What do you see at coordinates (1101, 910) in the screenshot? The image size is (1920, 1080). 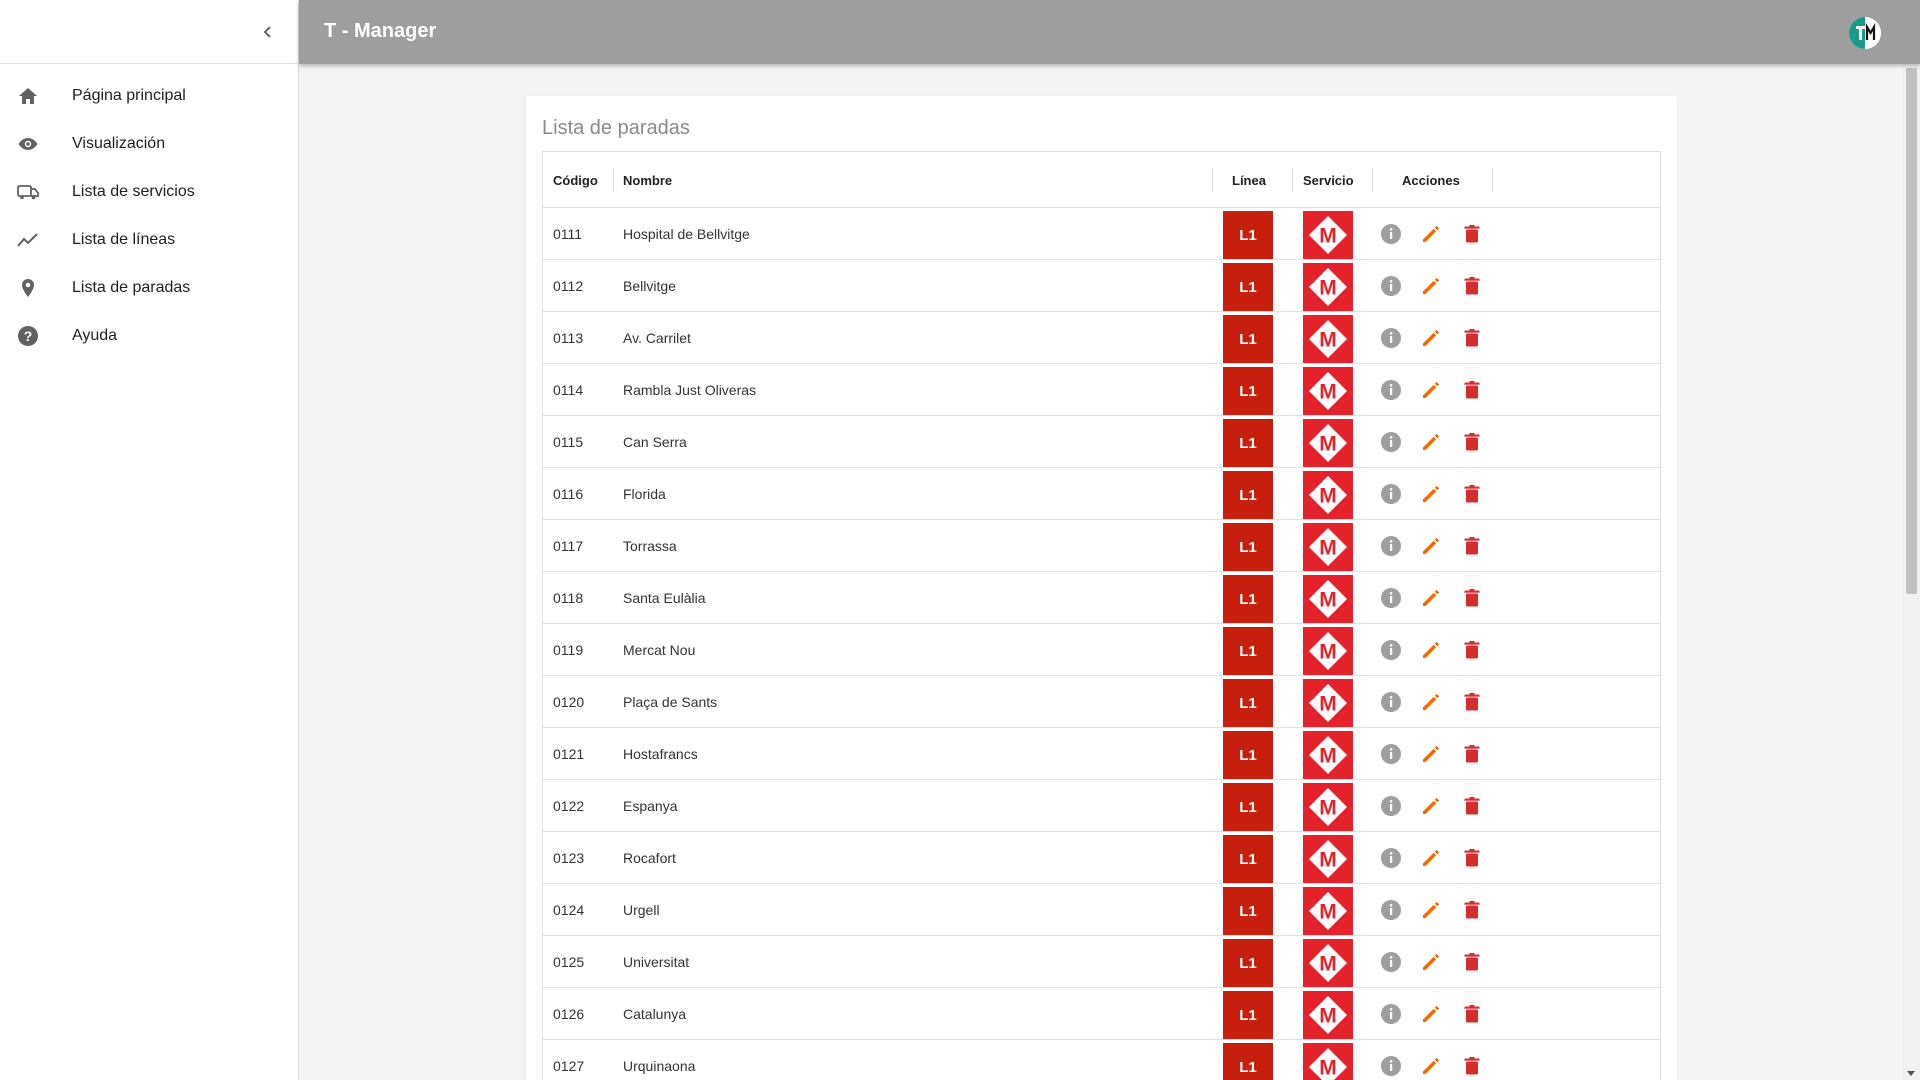 I see `table-row: 0124 Urgell L1 M` at bounding box center [1101, 910].